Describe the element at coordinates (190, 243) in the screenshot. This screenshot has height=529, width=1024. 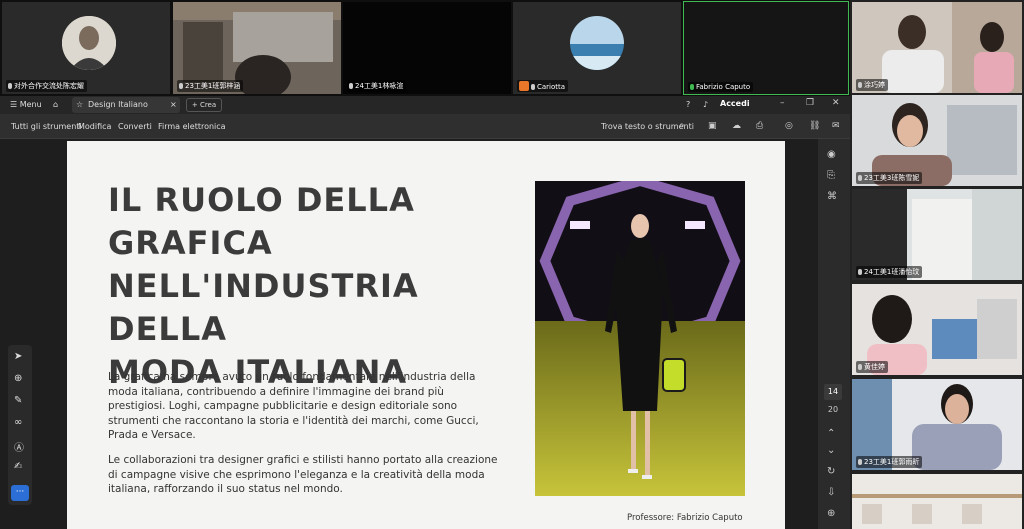
I see `title-line: GRAFICA` at that location.